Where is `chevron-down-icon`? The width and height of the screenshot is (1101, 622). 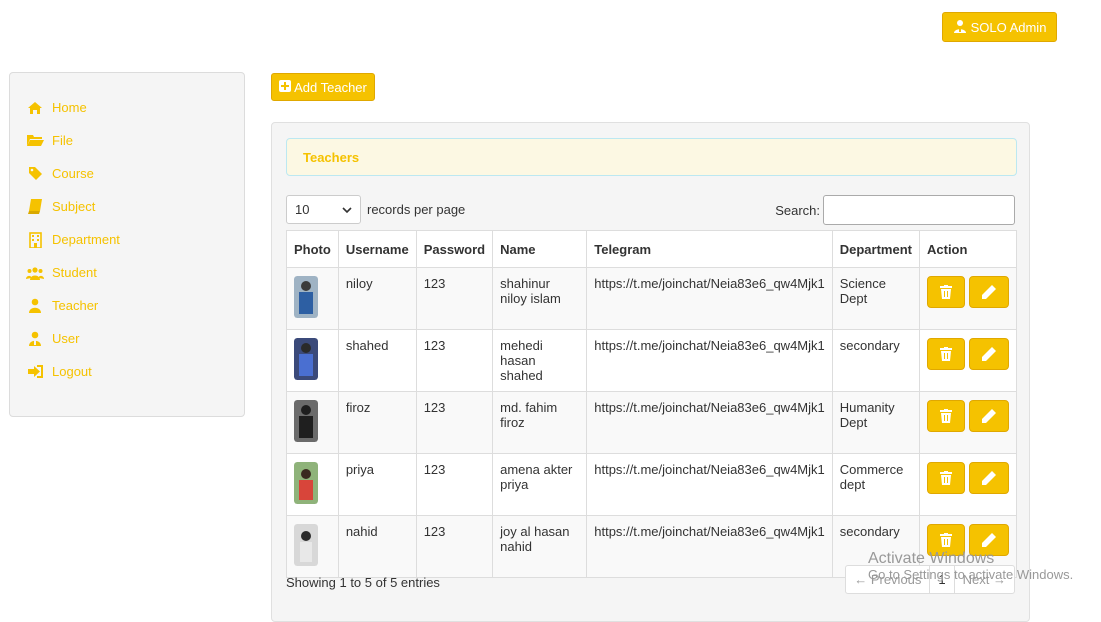
chevron-down-icon is located at coordinates (347, 209).